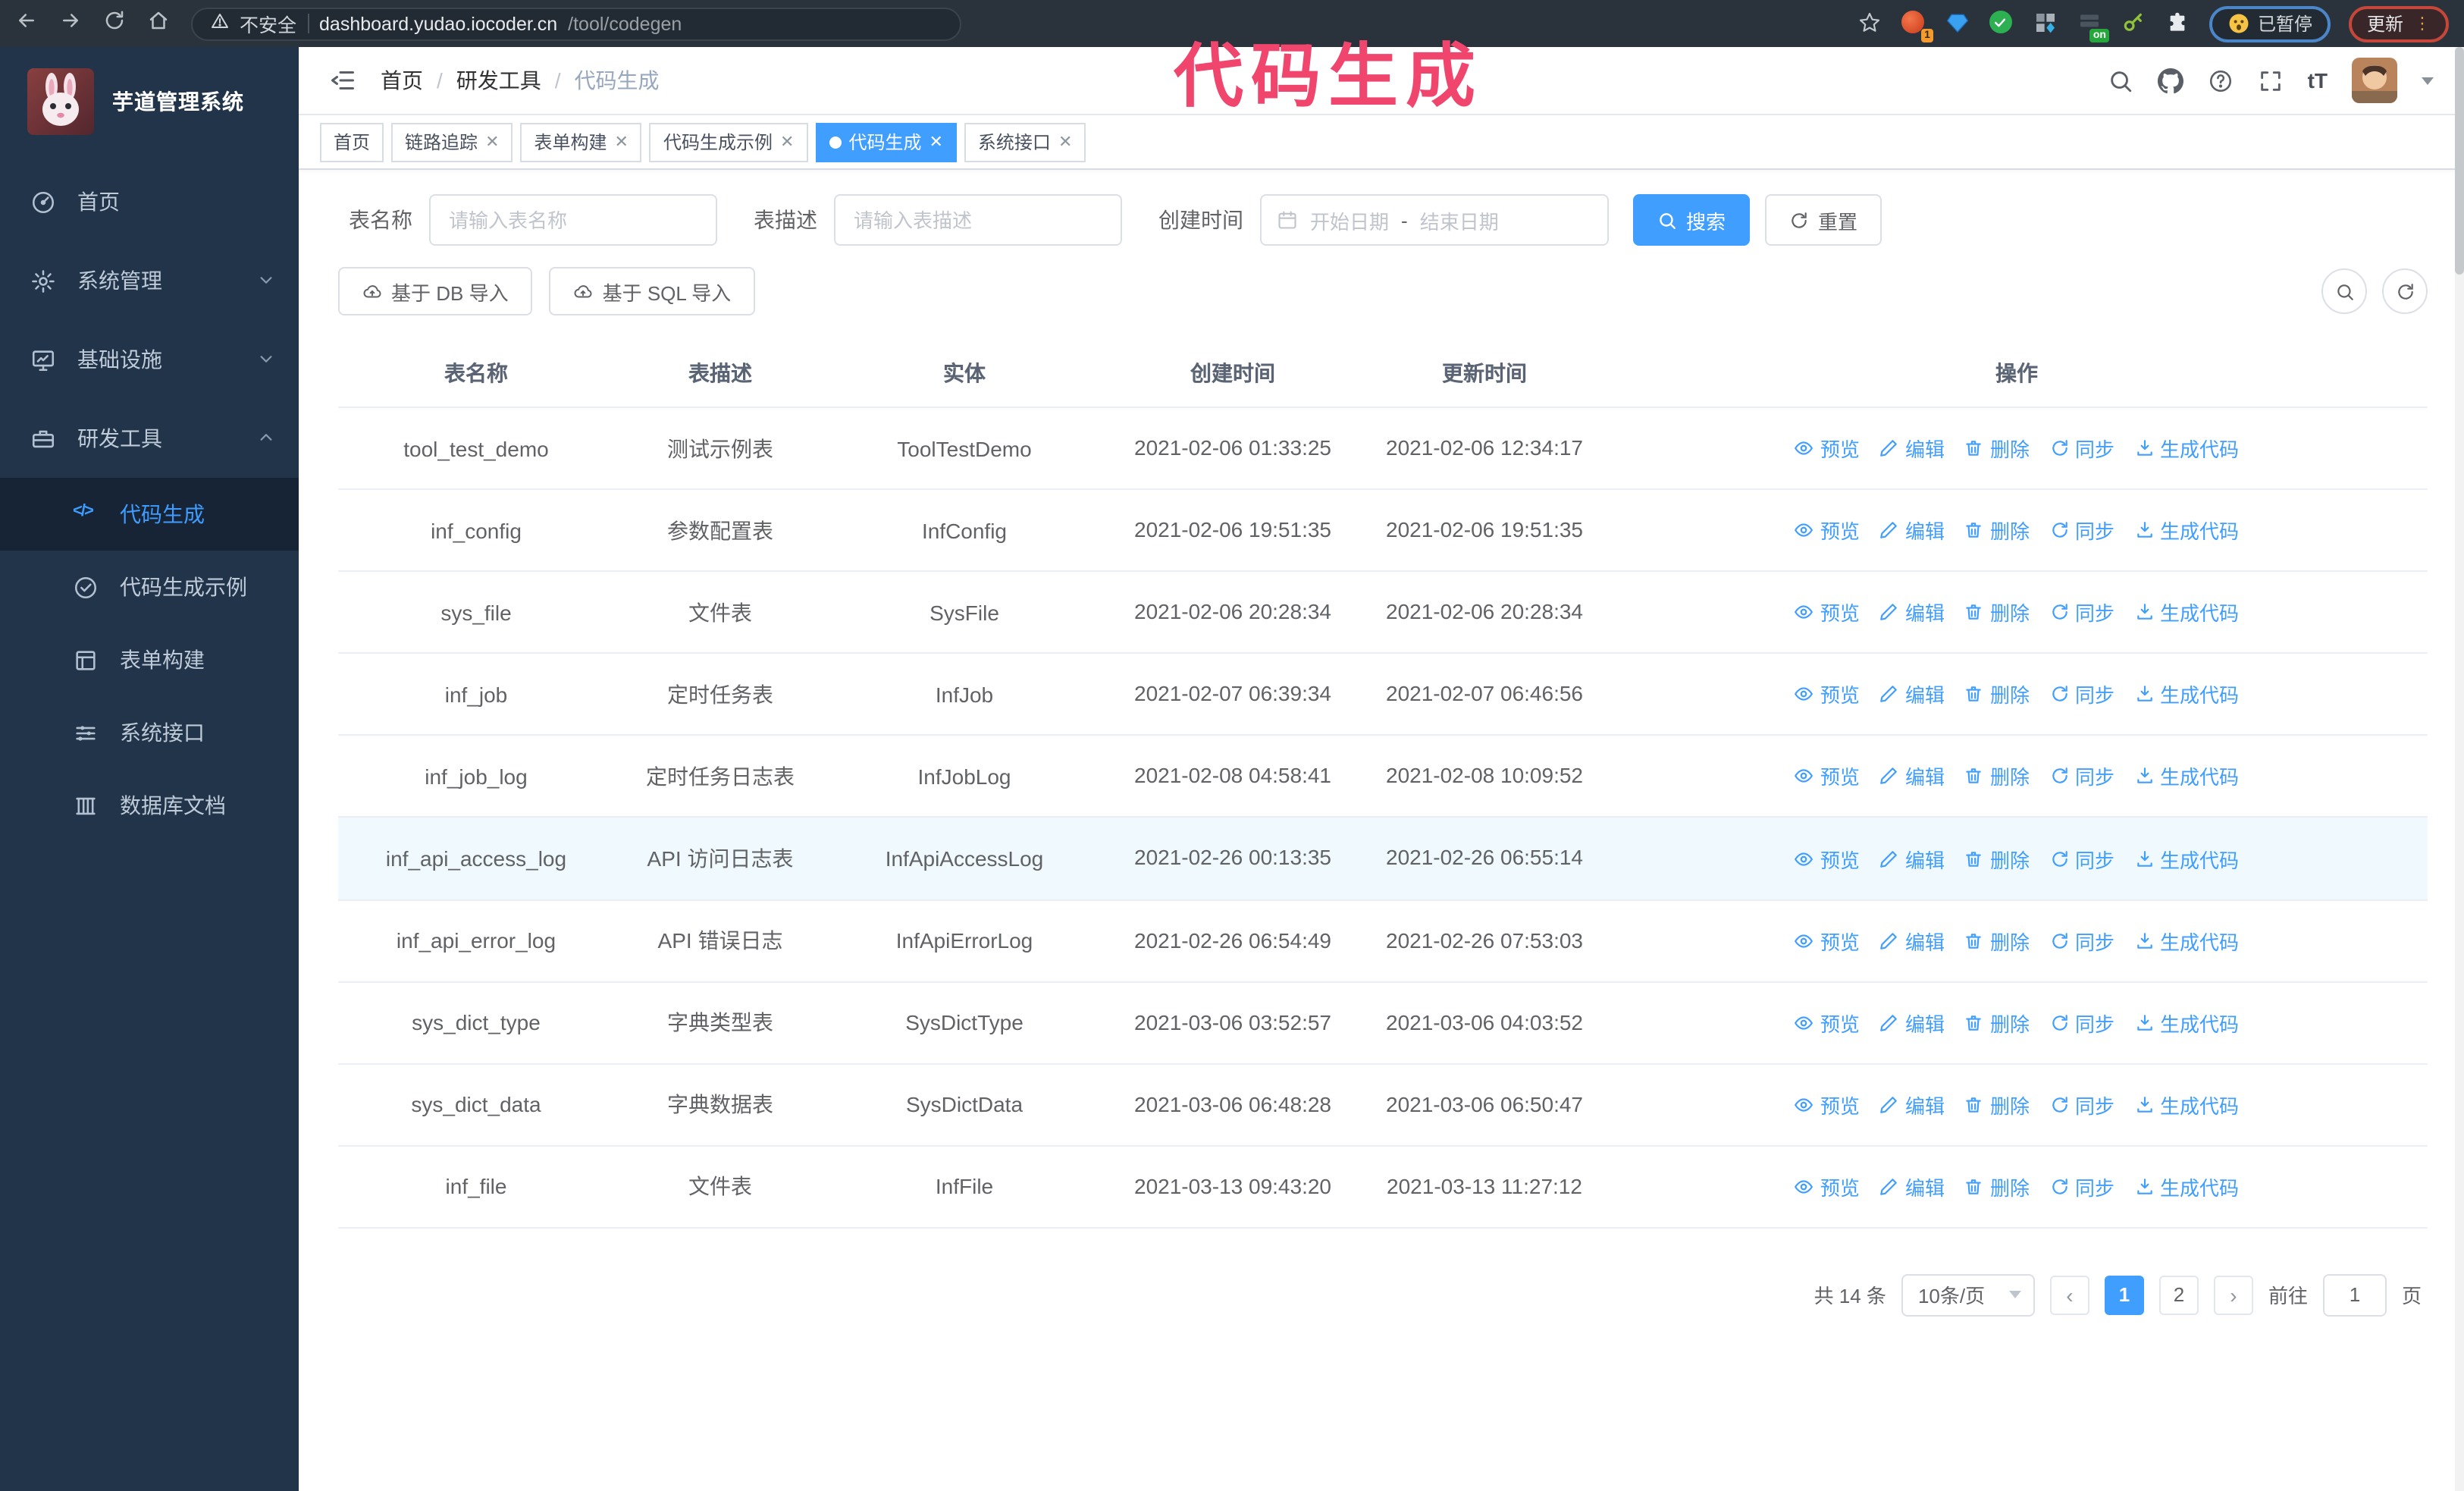 The image size is (2464, 1491). What do you see at coordinates (2002, 23) in the screenshot?
I see `extension-shield-icon` at bounding box center [2002, 23].